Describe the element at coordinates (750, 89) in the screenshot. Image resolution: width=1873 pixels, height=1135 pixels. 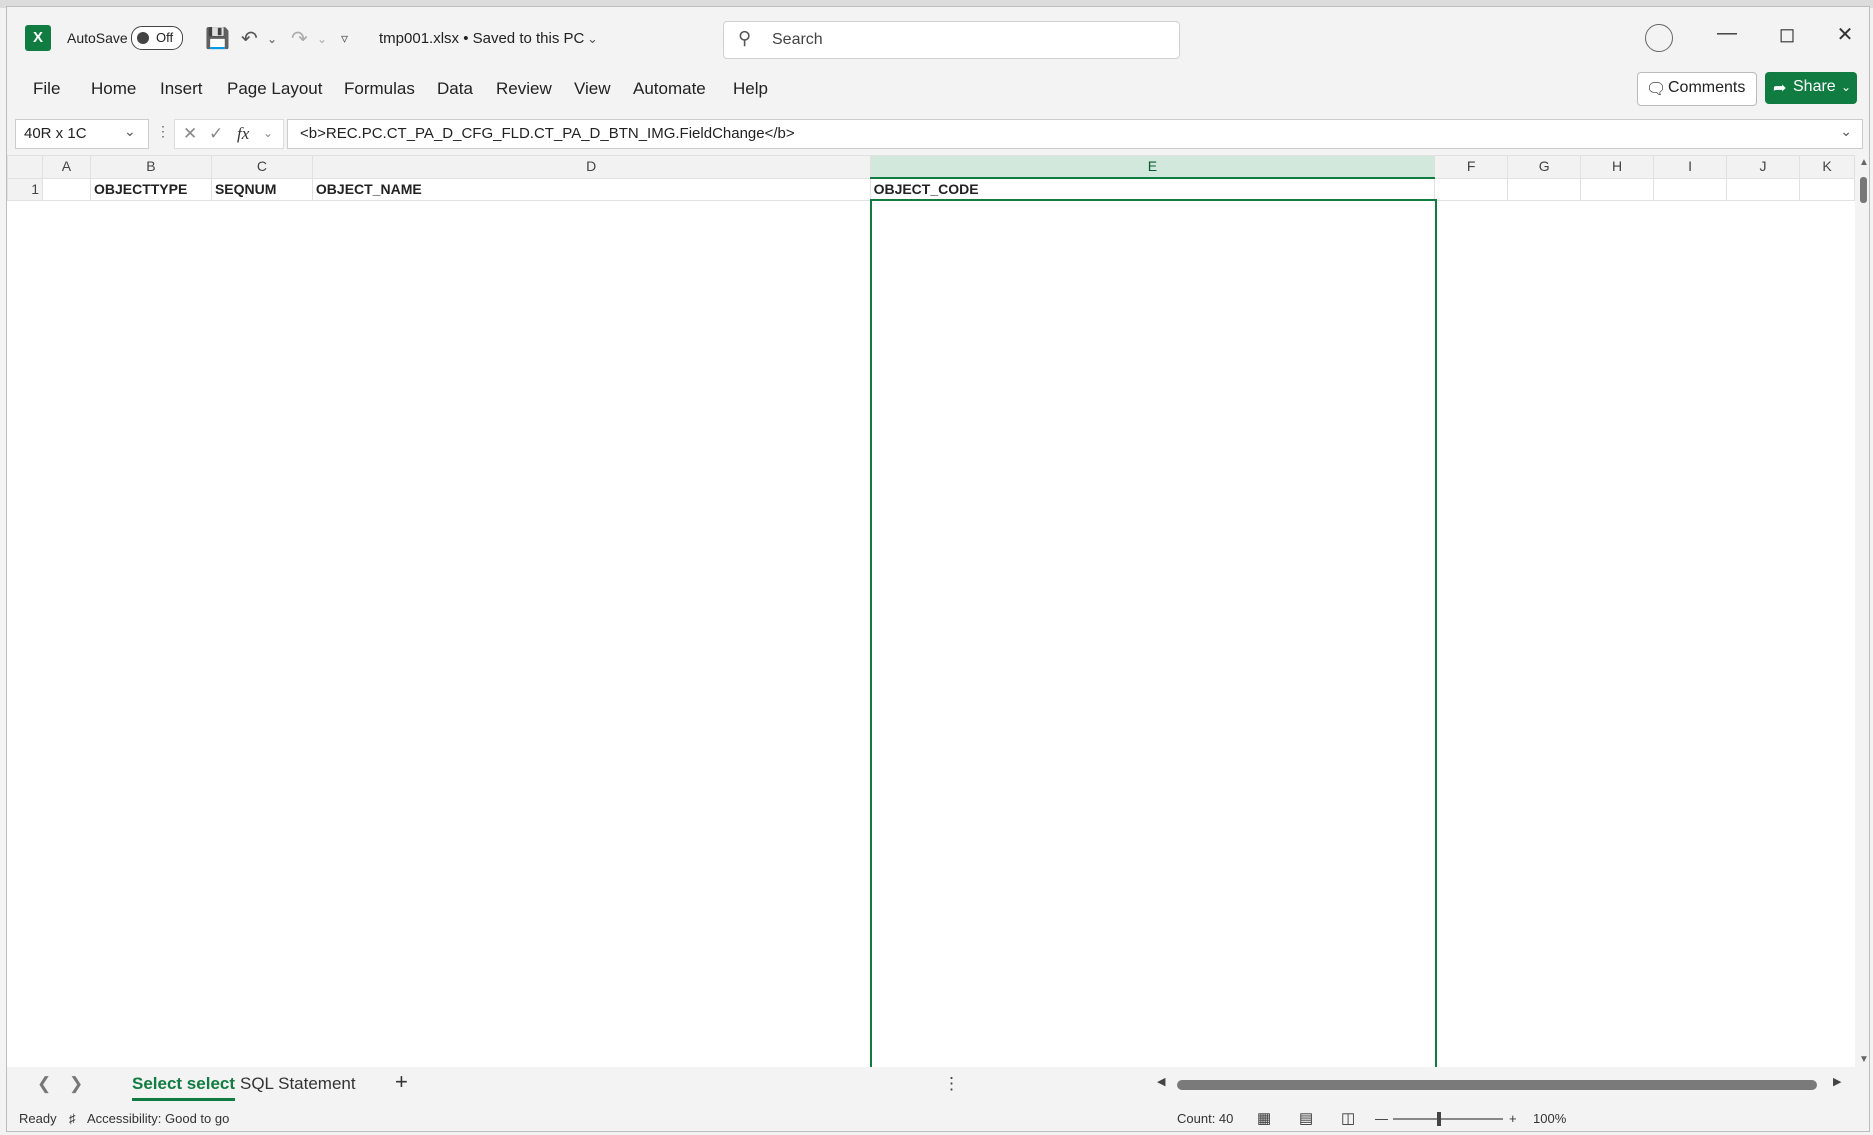
I see `menu-help: Help` at that location.